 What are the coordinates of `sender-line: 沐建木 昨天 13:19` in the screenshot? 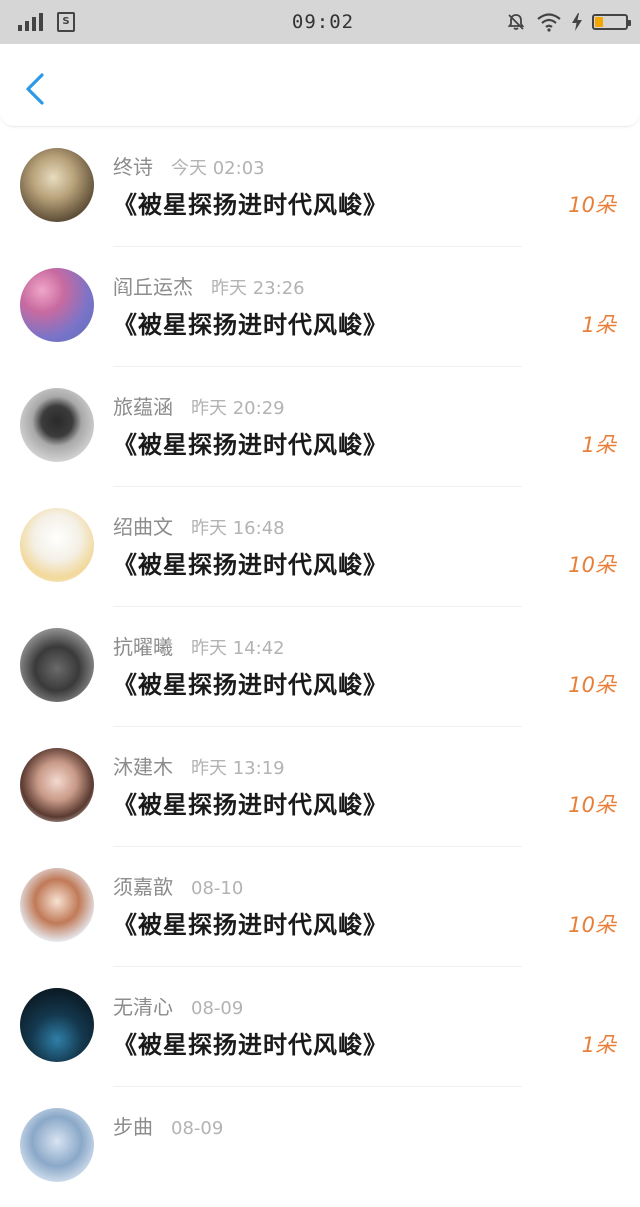 It's located at (199, 765).